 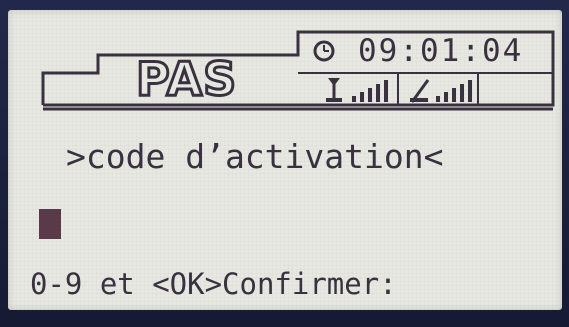 I want to click on clock-time: 09:01:04, so click(x=441, y=51).